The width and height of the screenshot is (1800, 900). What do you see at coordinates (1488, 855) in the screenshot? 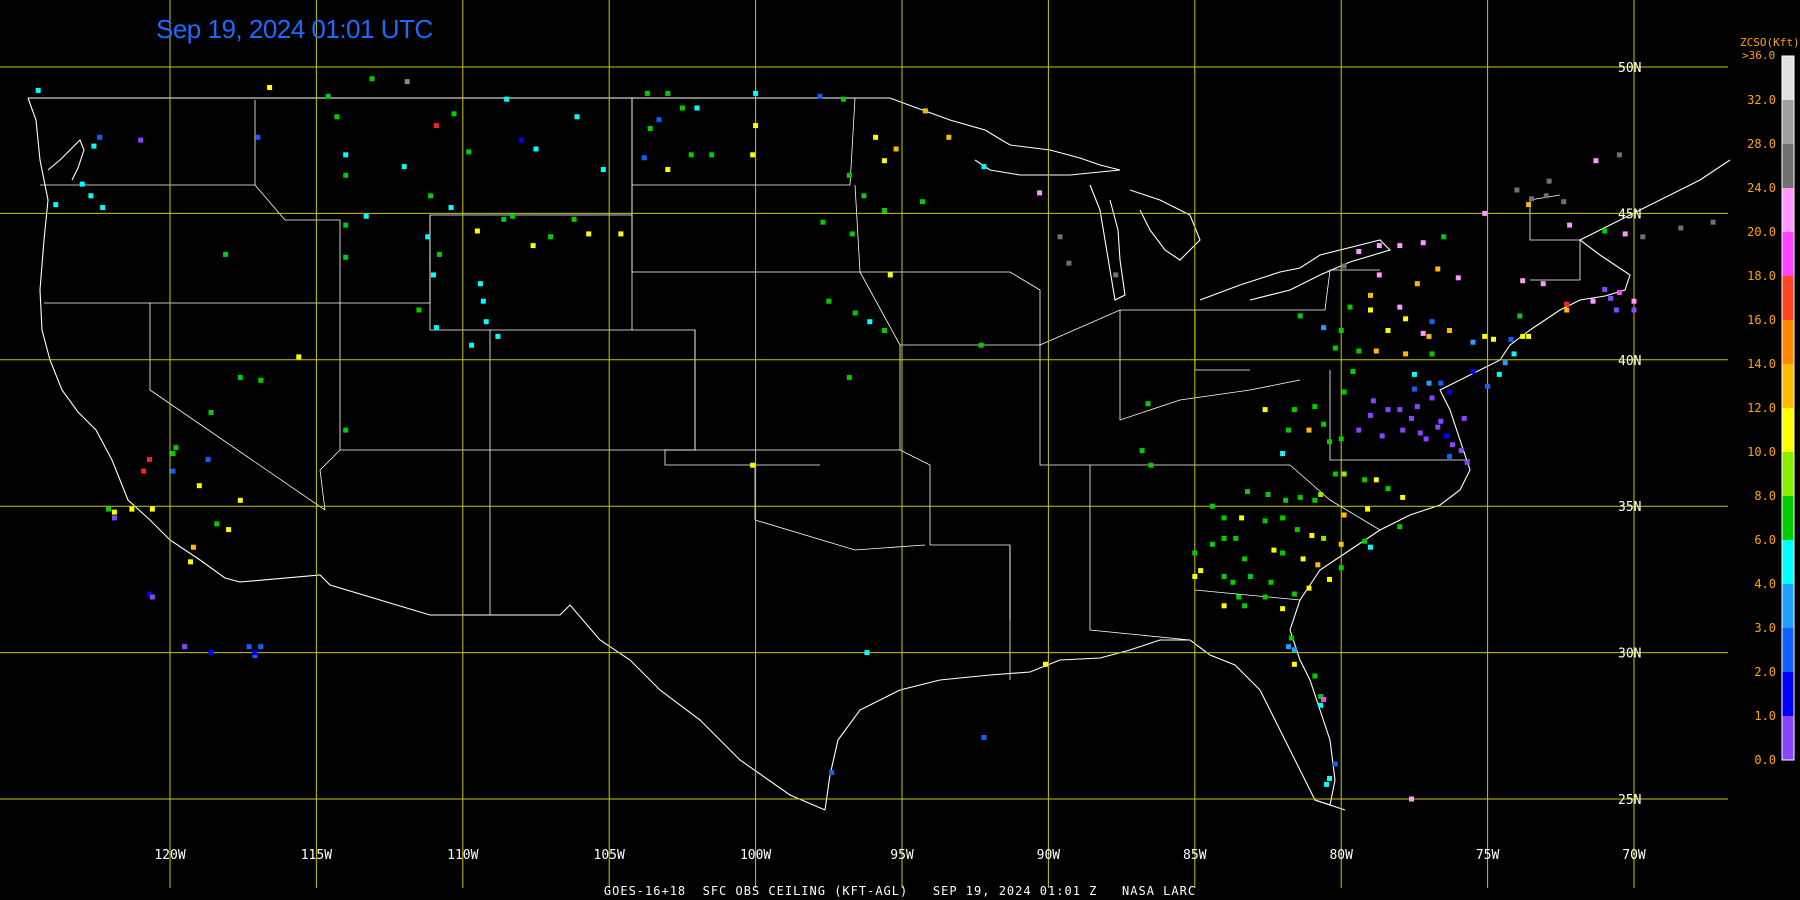
I see `lon-label: 75W` at bounding box center [1488, 855].